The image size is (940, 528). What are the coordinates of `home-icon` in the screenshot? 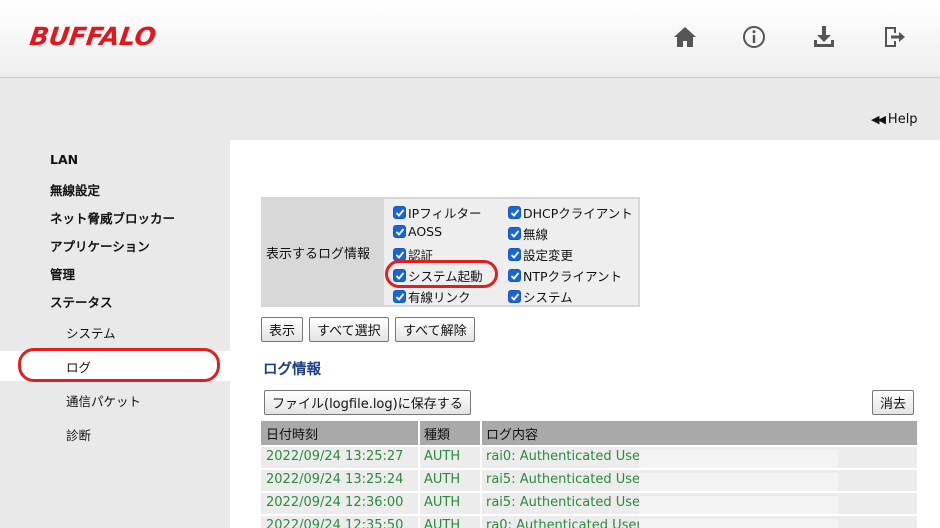 It's located at (685, 37).